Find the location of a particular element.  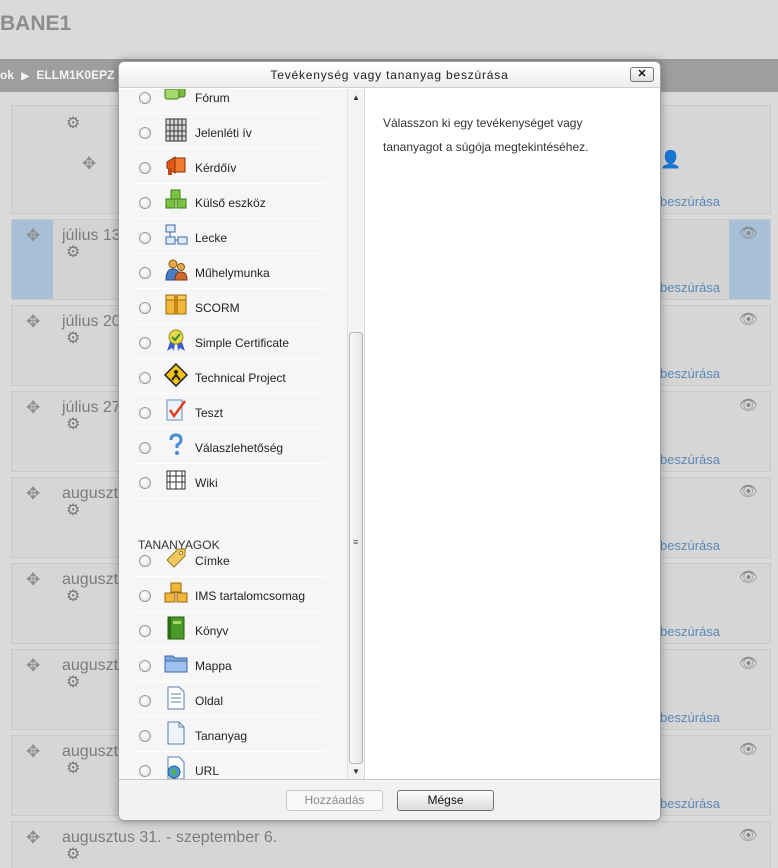

option-label: Kérdőív is located at coordinates (216, 168).